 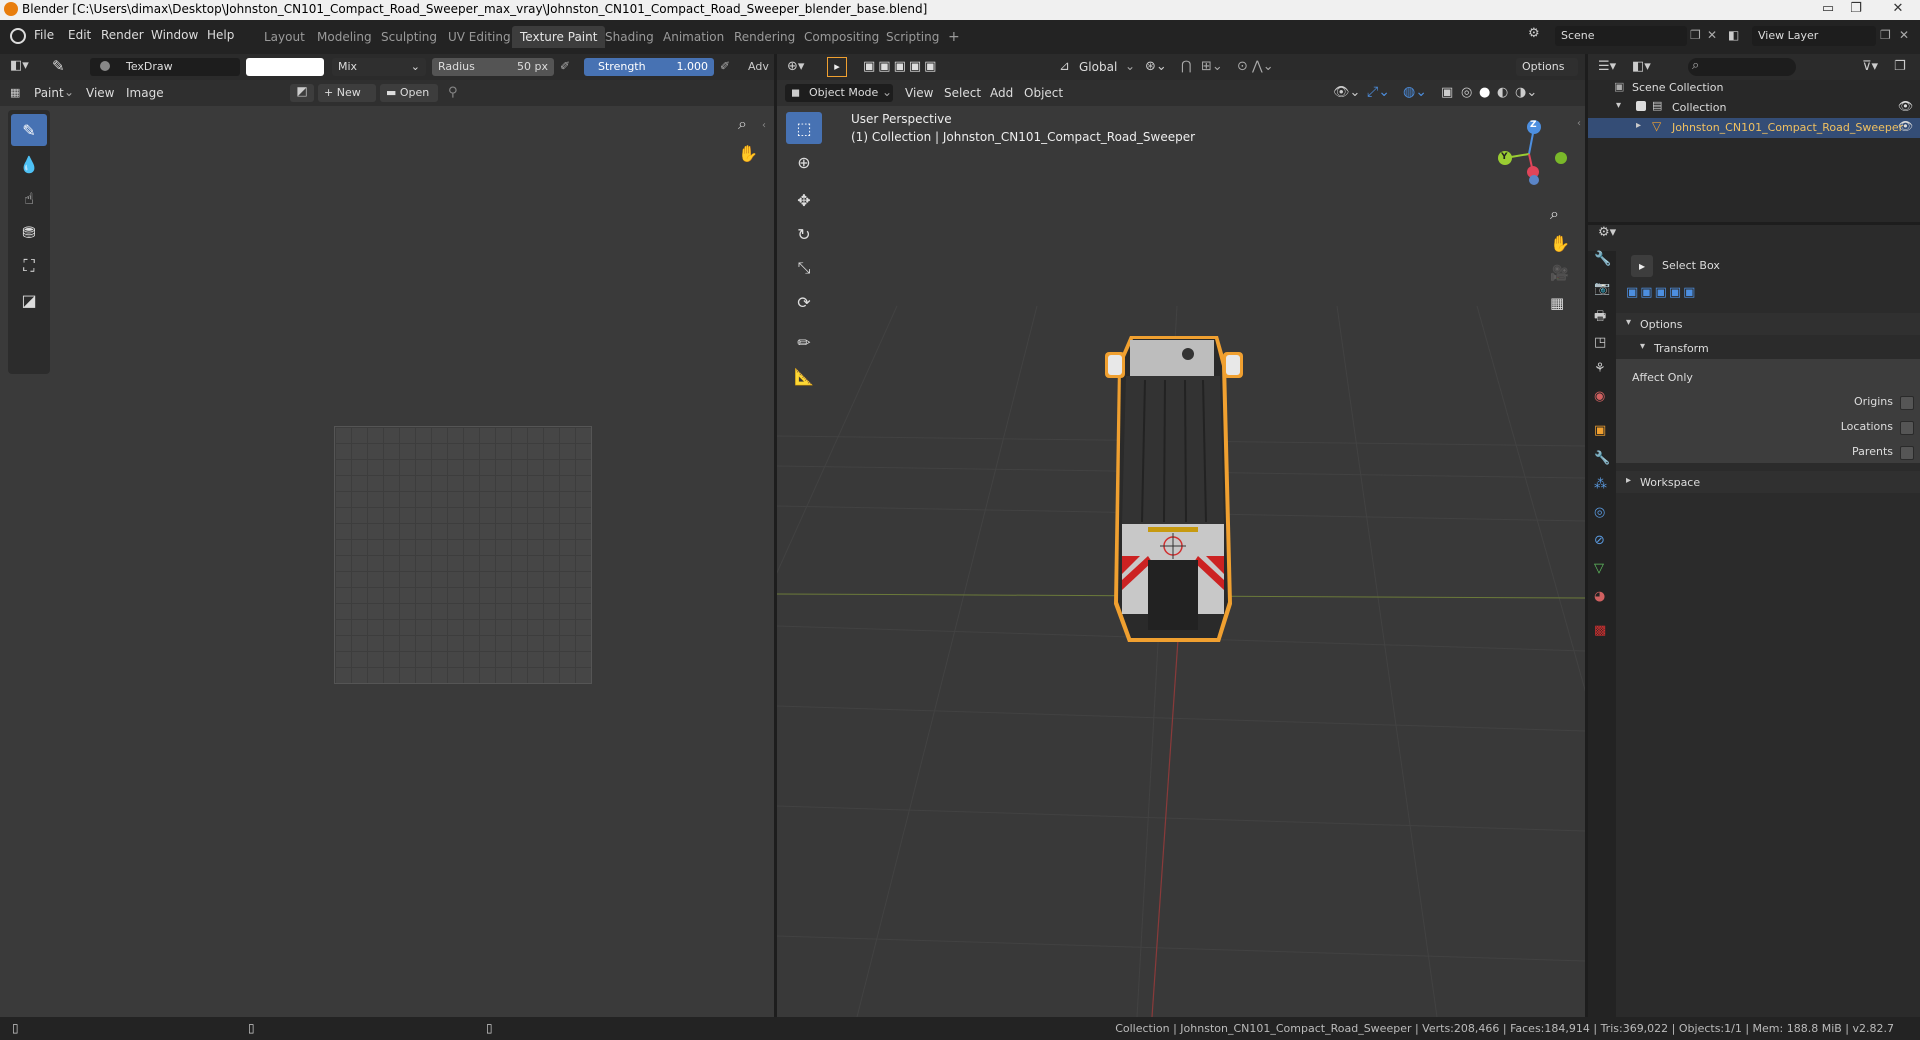 I want to click on new-view-layer-icon: ❐, so click(x=1885, y=35).